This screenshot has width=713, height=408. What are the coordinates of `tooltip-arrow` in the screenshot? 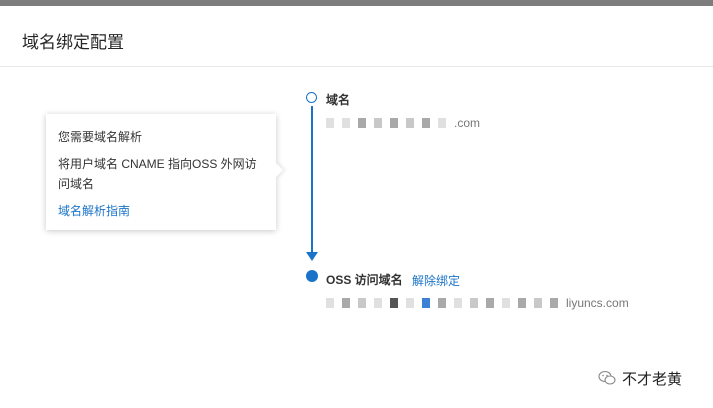 It's located at (276, 170).